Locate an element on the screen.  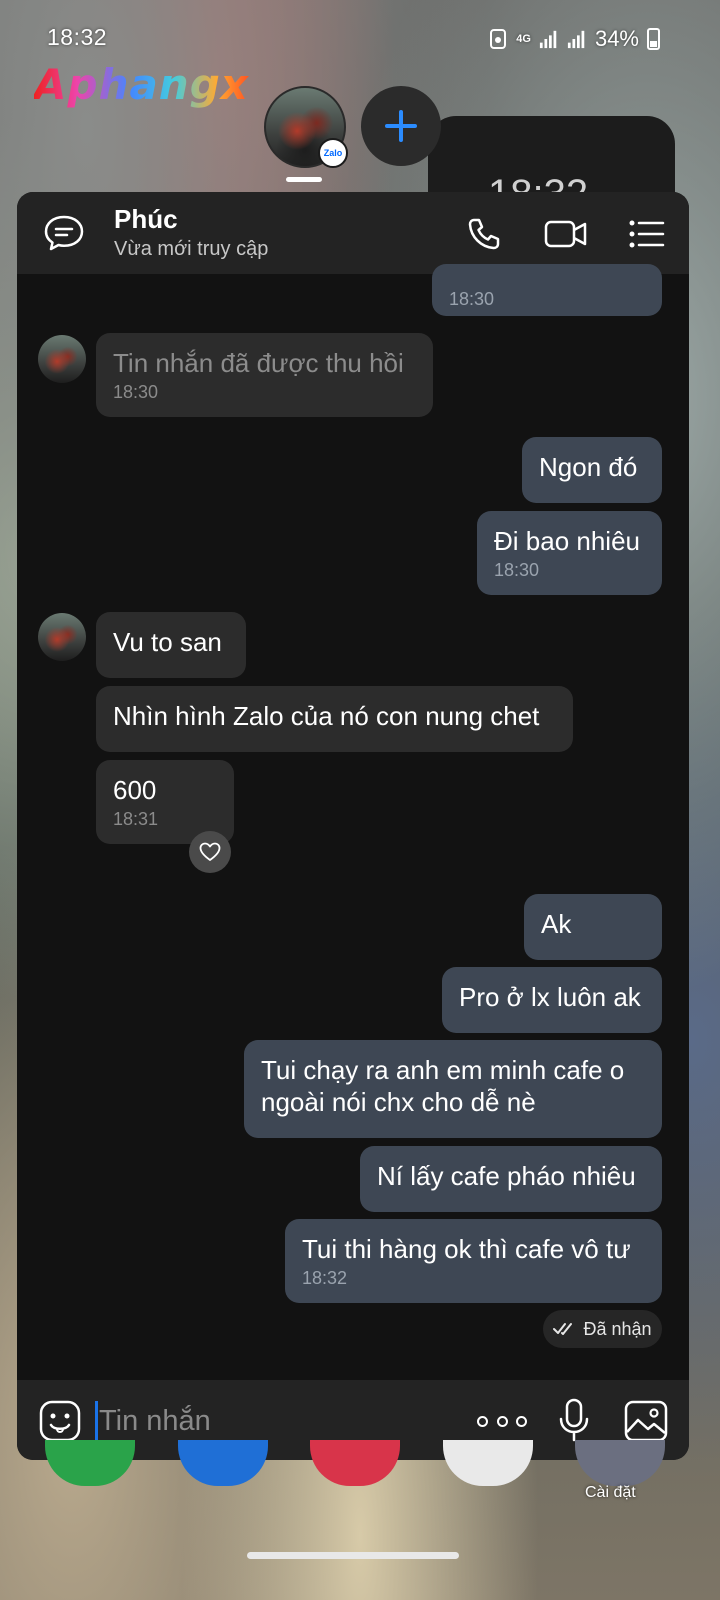
status-icons: 4G 34% is located at coordinates (574, 39).